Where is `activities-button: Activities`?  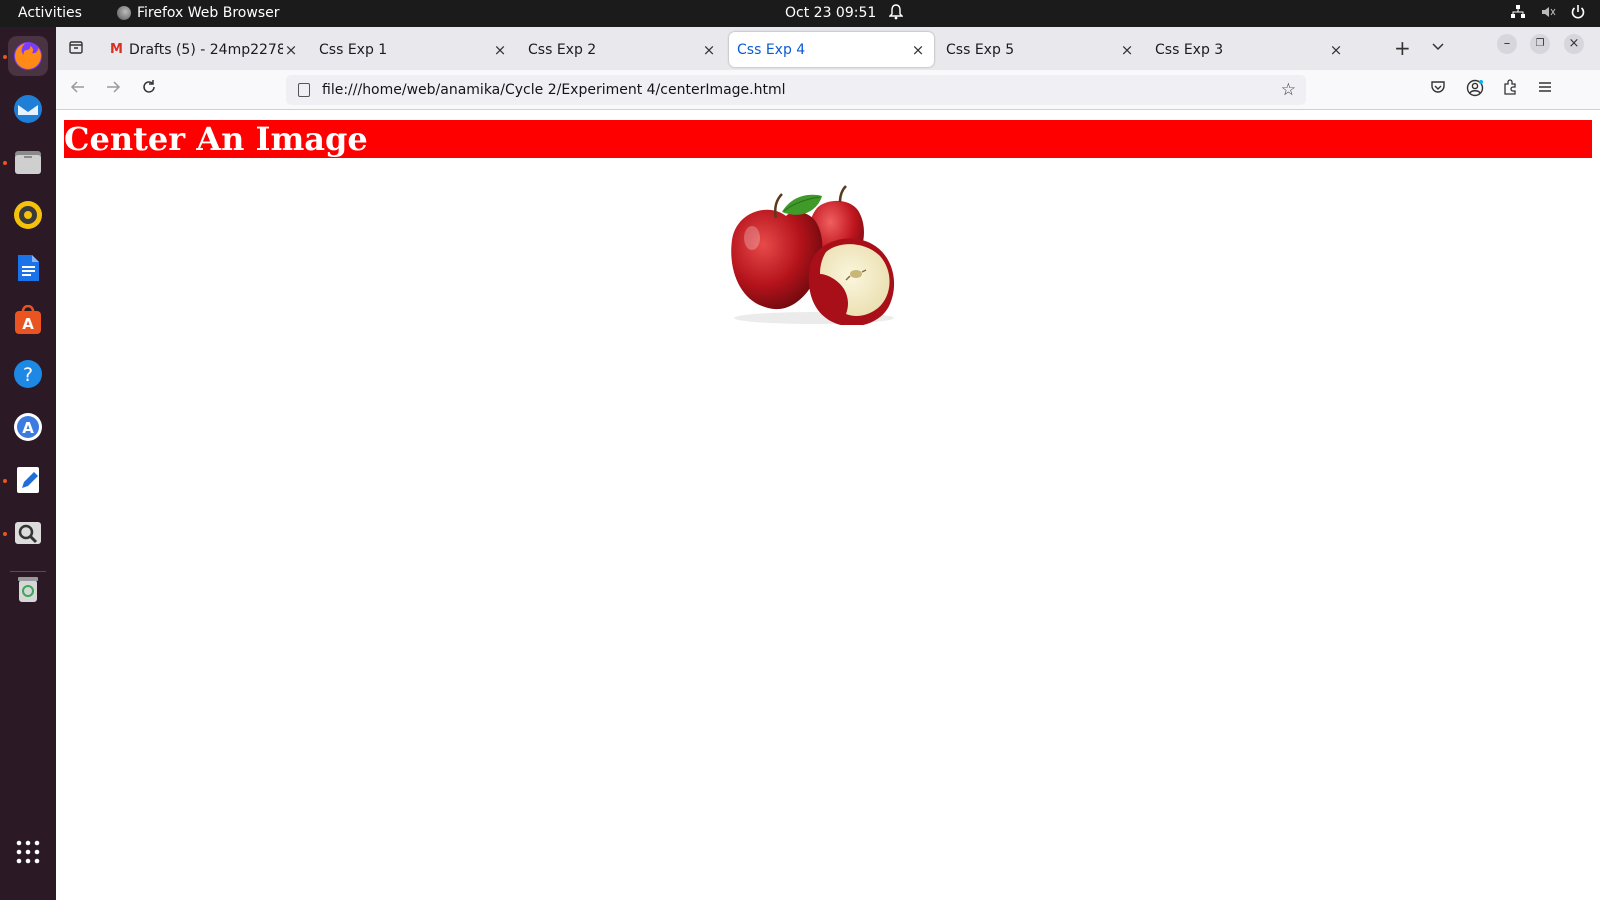 activities-button: Activities is located at coordinates (50, 13).